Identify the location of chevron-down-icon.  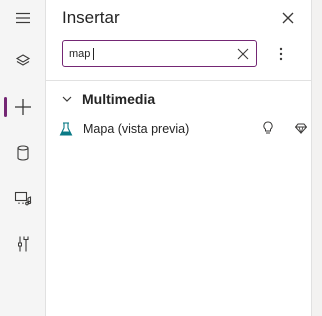
(67, 99).